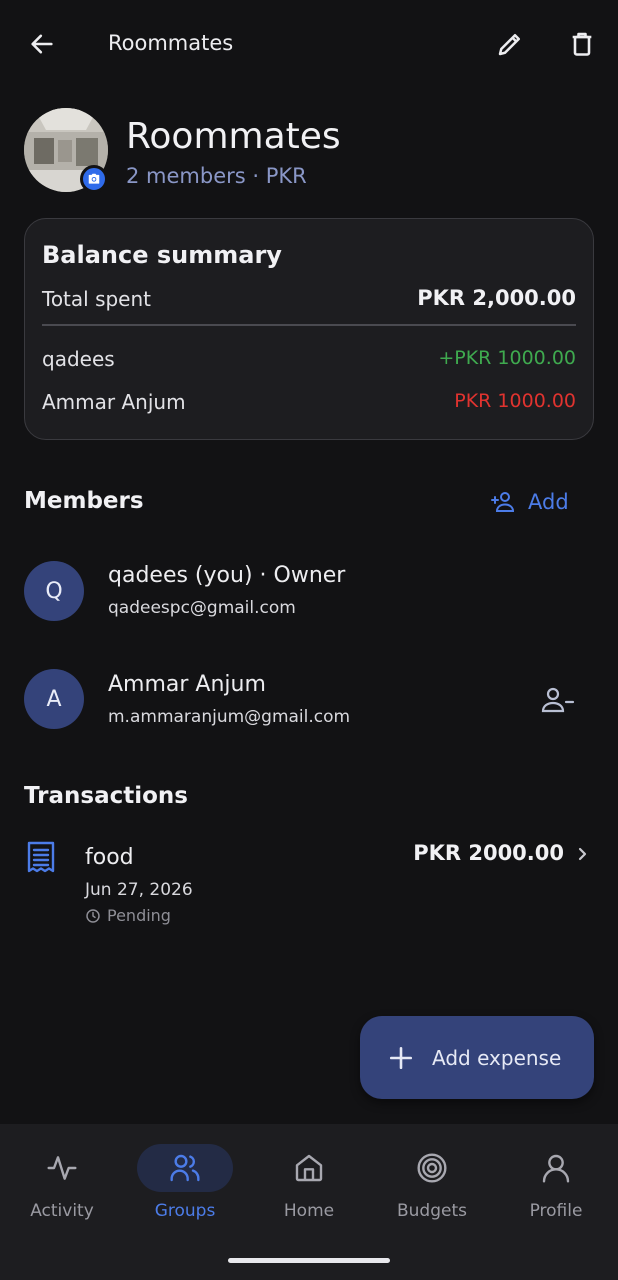  What do you see at coordinates (54, 591) in the screenshot?
I see `avatar: Q` at bounding box center [54, 591].